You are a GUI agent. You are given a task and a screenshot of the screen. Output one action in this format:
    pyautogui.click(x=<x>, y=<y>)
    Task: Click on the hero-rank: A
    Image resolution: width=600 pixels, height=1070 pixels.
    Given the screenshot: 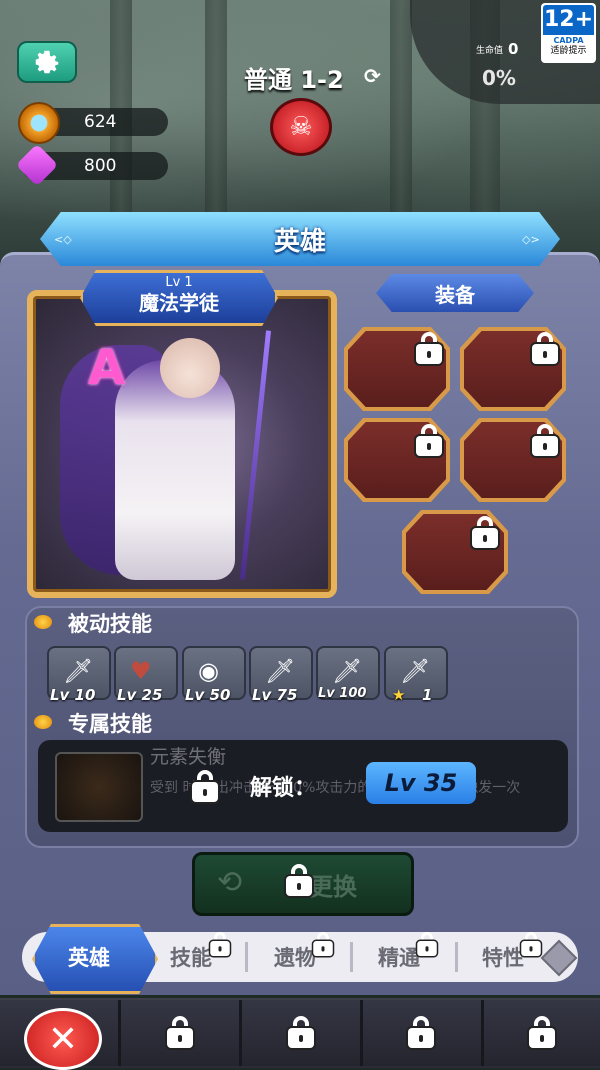 What is the action you would take?
    pyautogui.click(x=107, y=368)
    